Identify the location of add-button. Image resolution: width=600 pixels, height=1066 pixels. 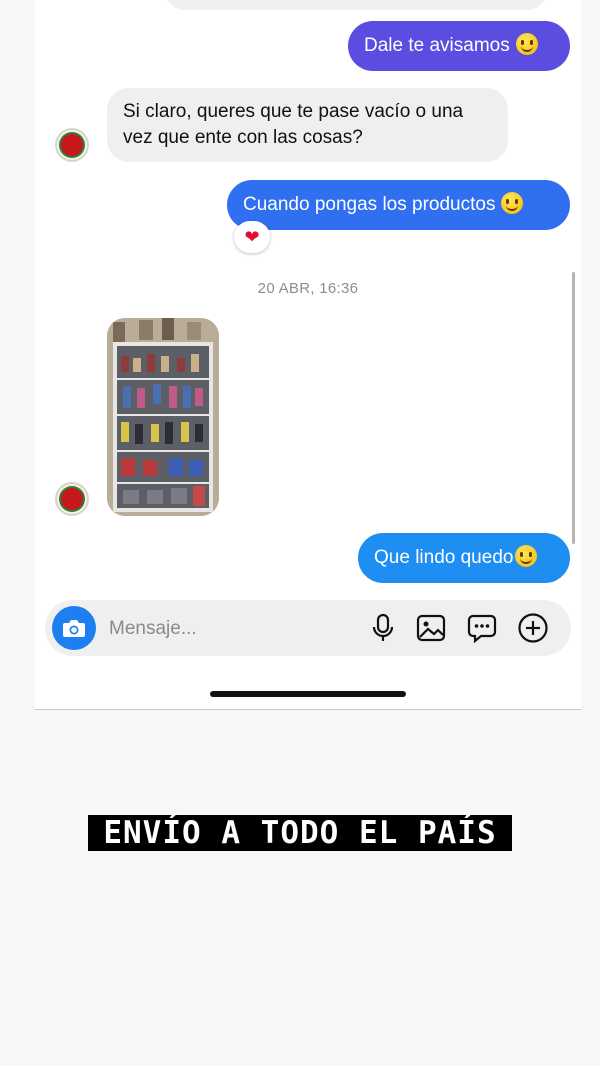
(533, 628).